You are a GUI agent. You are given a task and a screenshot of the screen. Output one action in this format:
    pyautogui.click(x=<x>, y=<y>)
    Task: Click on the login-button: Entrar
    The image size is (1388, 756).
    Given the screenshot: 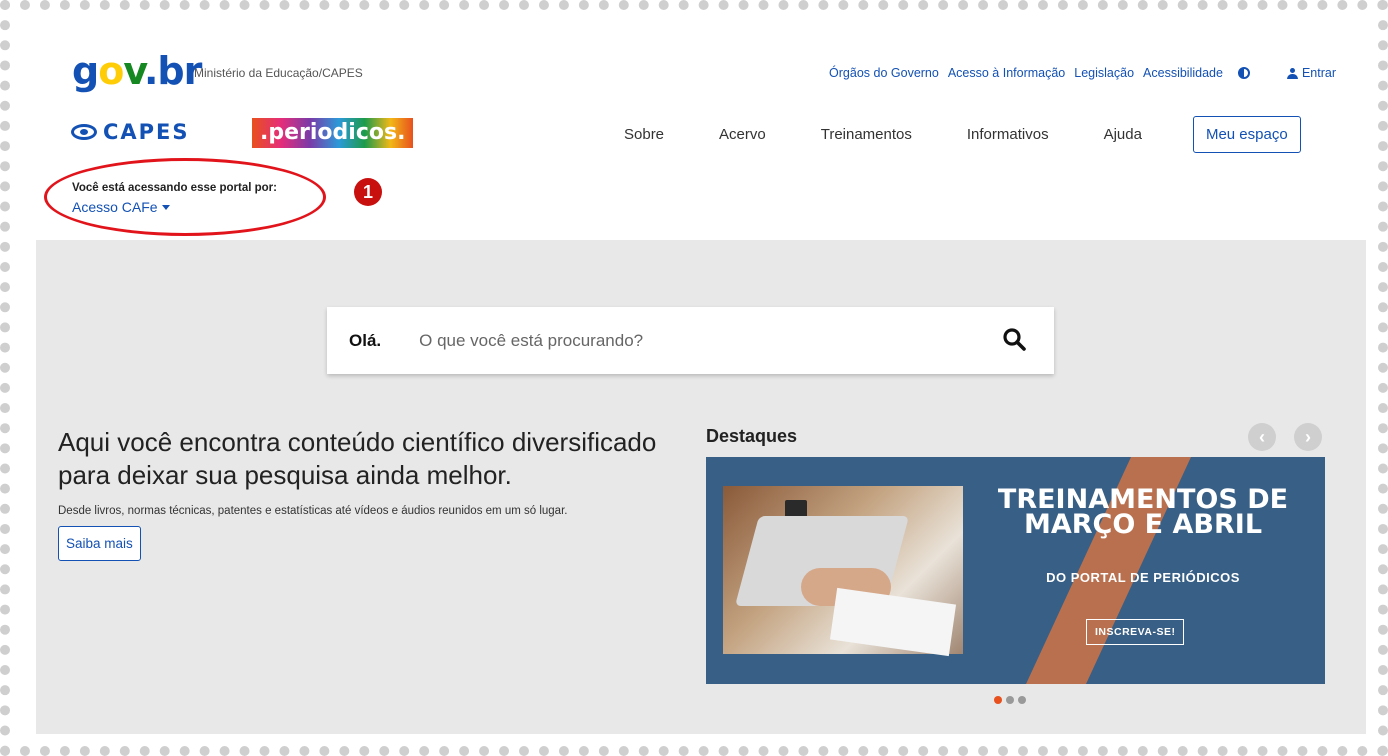 What is the action you would take?
    pyautogui.click(x=1311, y=73)
    